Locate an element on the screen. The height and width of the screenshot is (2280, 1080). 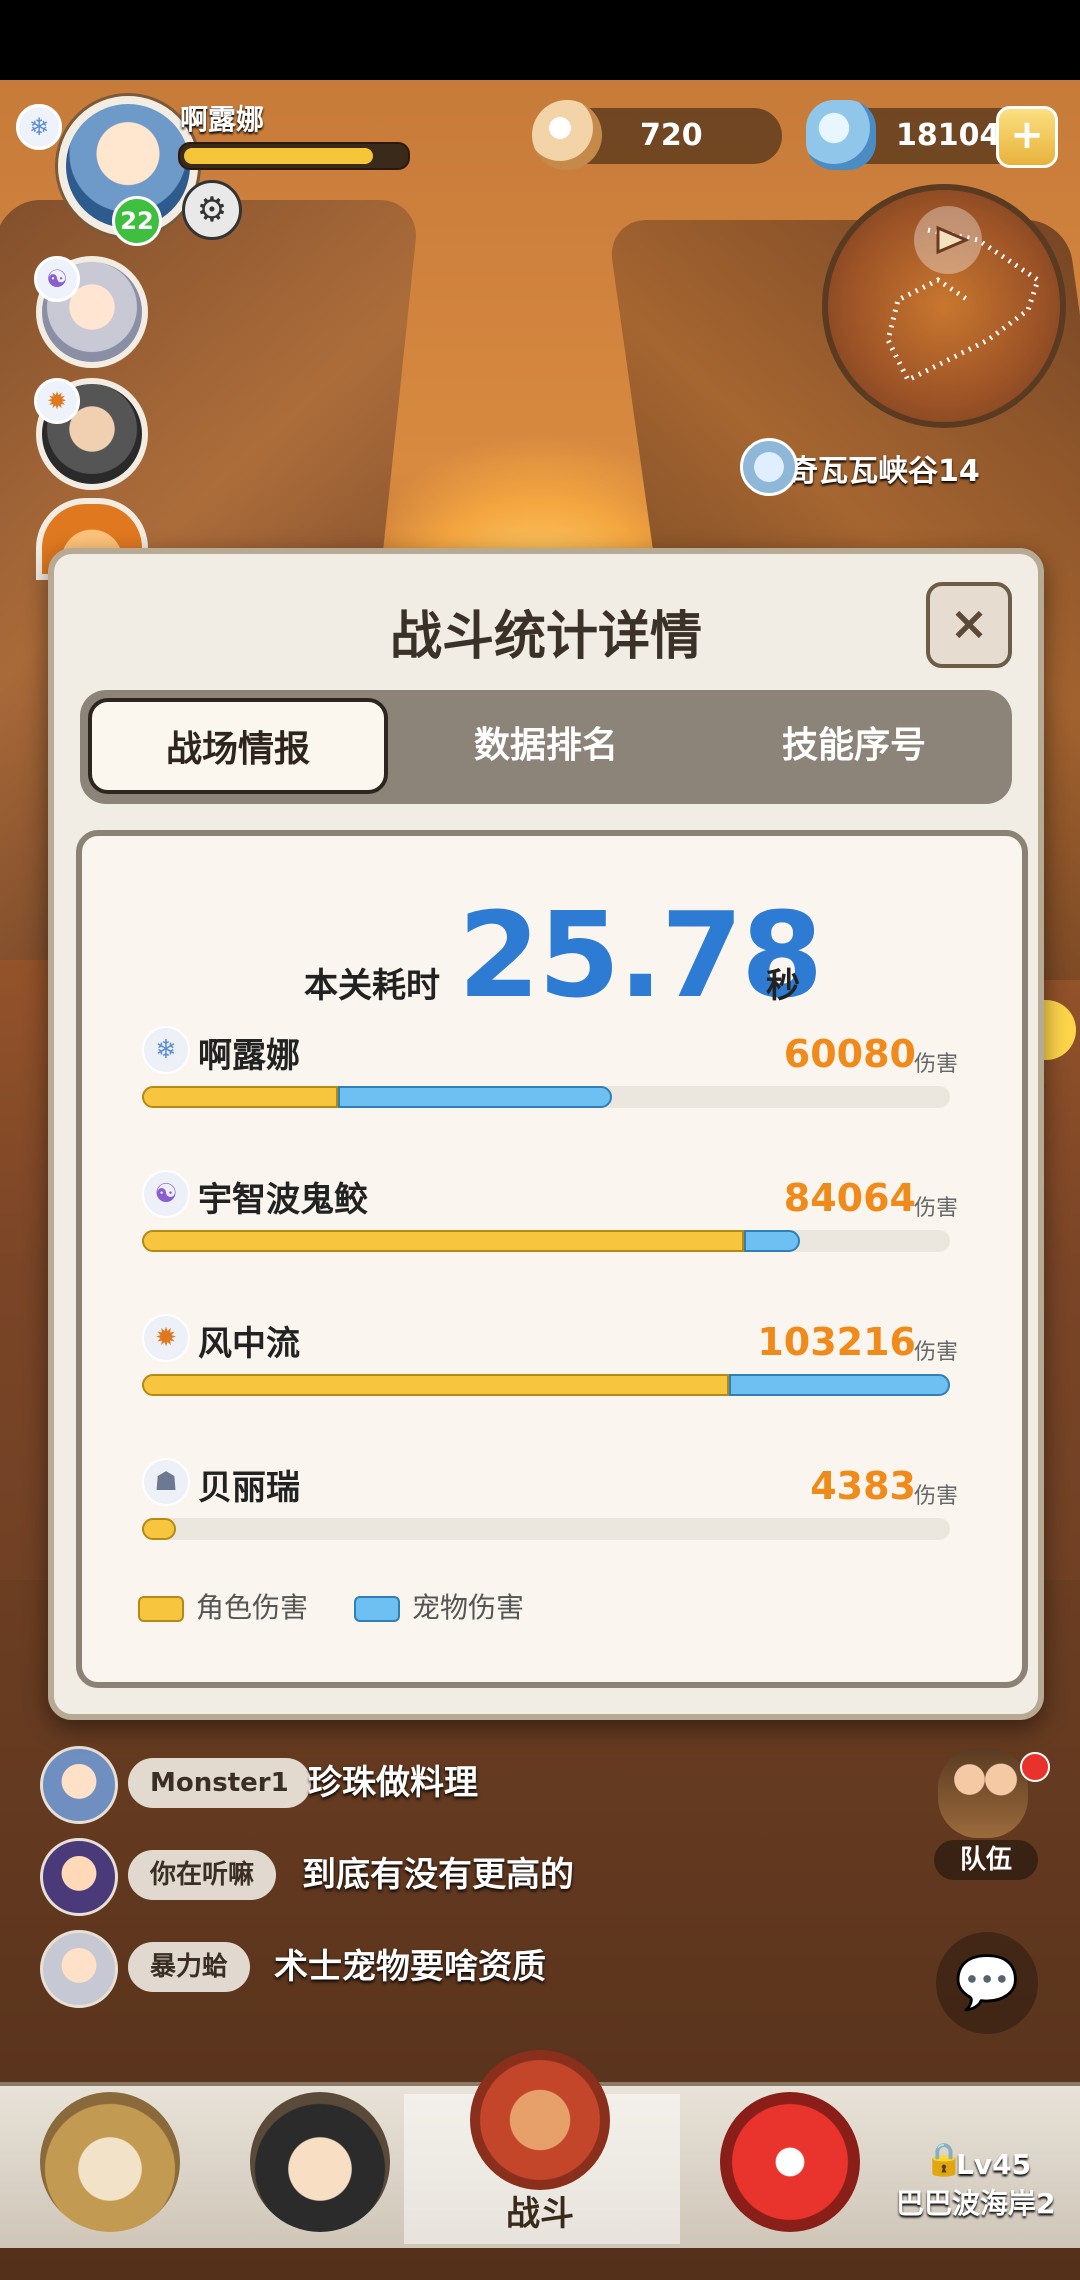
caveman-character-icon is located at coordinates (110, 2162).